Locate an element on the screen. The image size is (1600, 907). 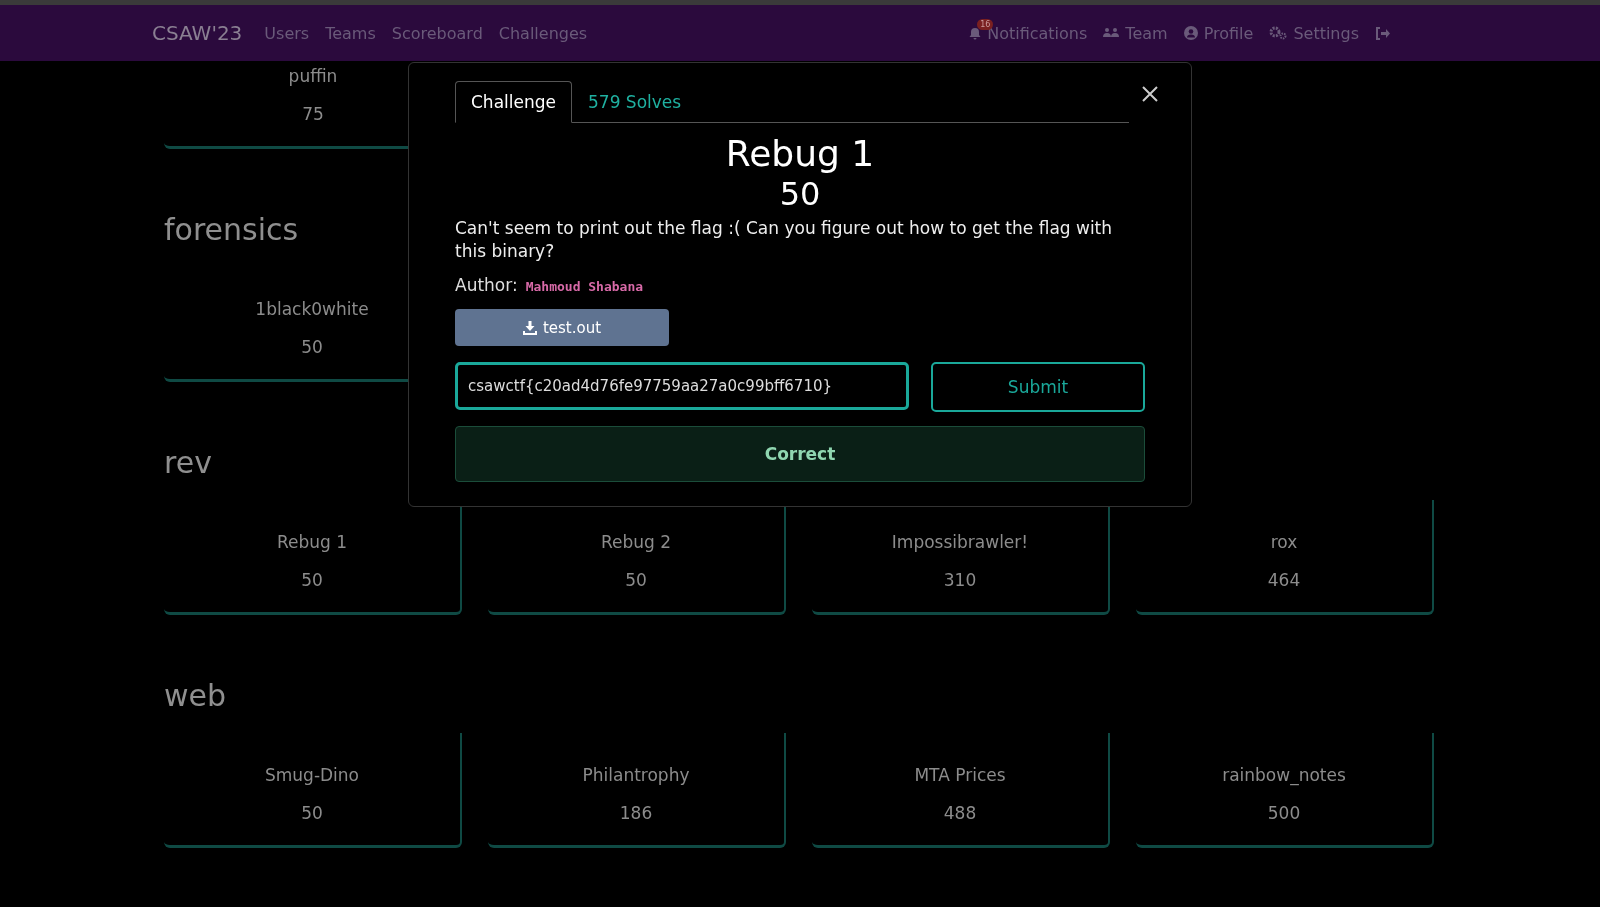
challenge-points: 50 is located at coordinates (800, 194).